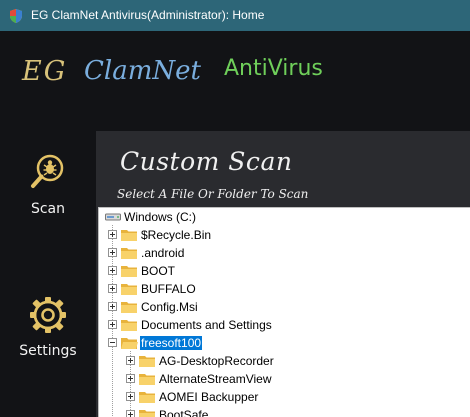  Describe the element at coordinates (171, 343) in the screenshot. I see `tree-item-label: freesoft100` at that location.